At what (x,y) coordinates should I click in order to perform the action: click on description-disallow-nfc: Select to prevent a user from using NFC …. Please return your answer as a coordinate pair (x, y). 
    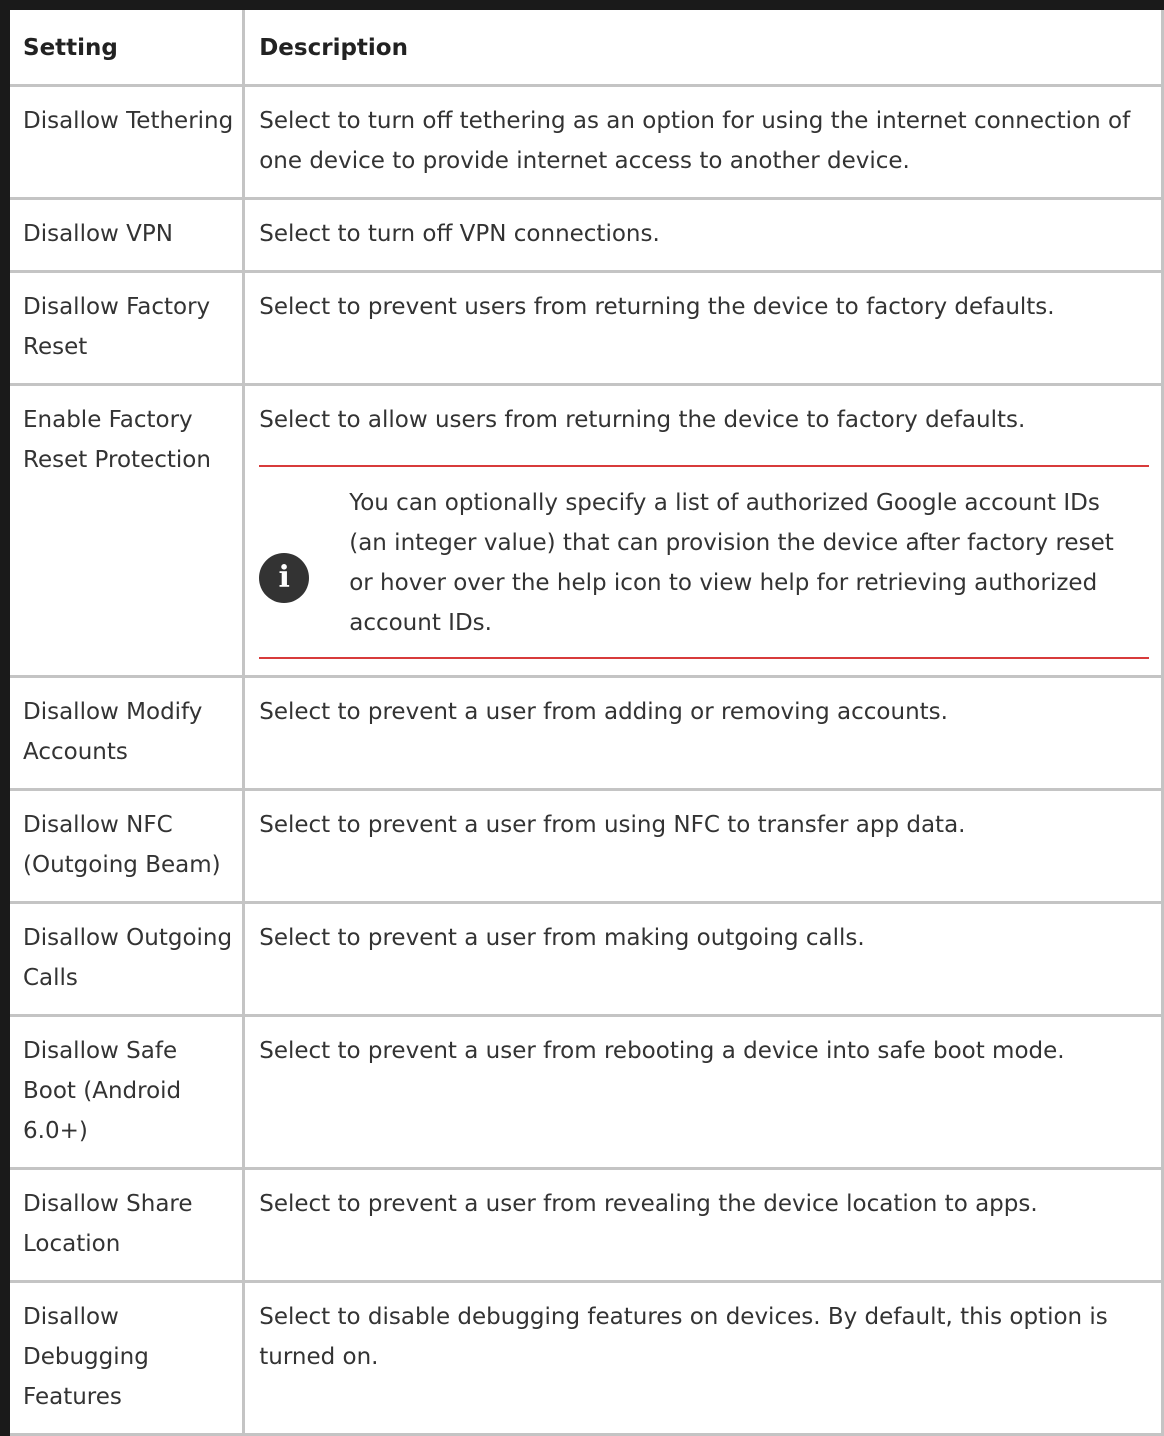
    Looking at the image, I should click on (703, 846).